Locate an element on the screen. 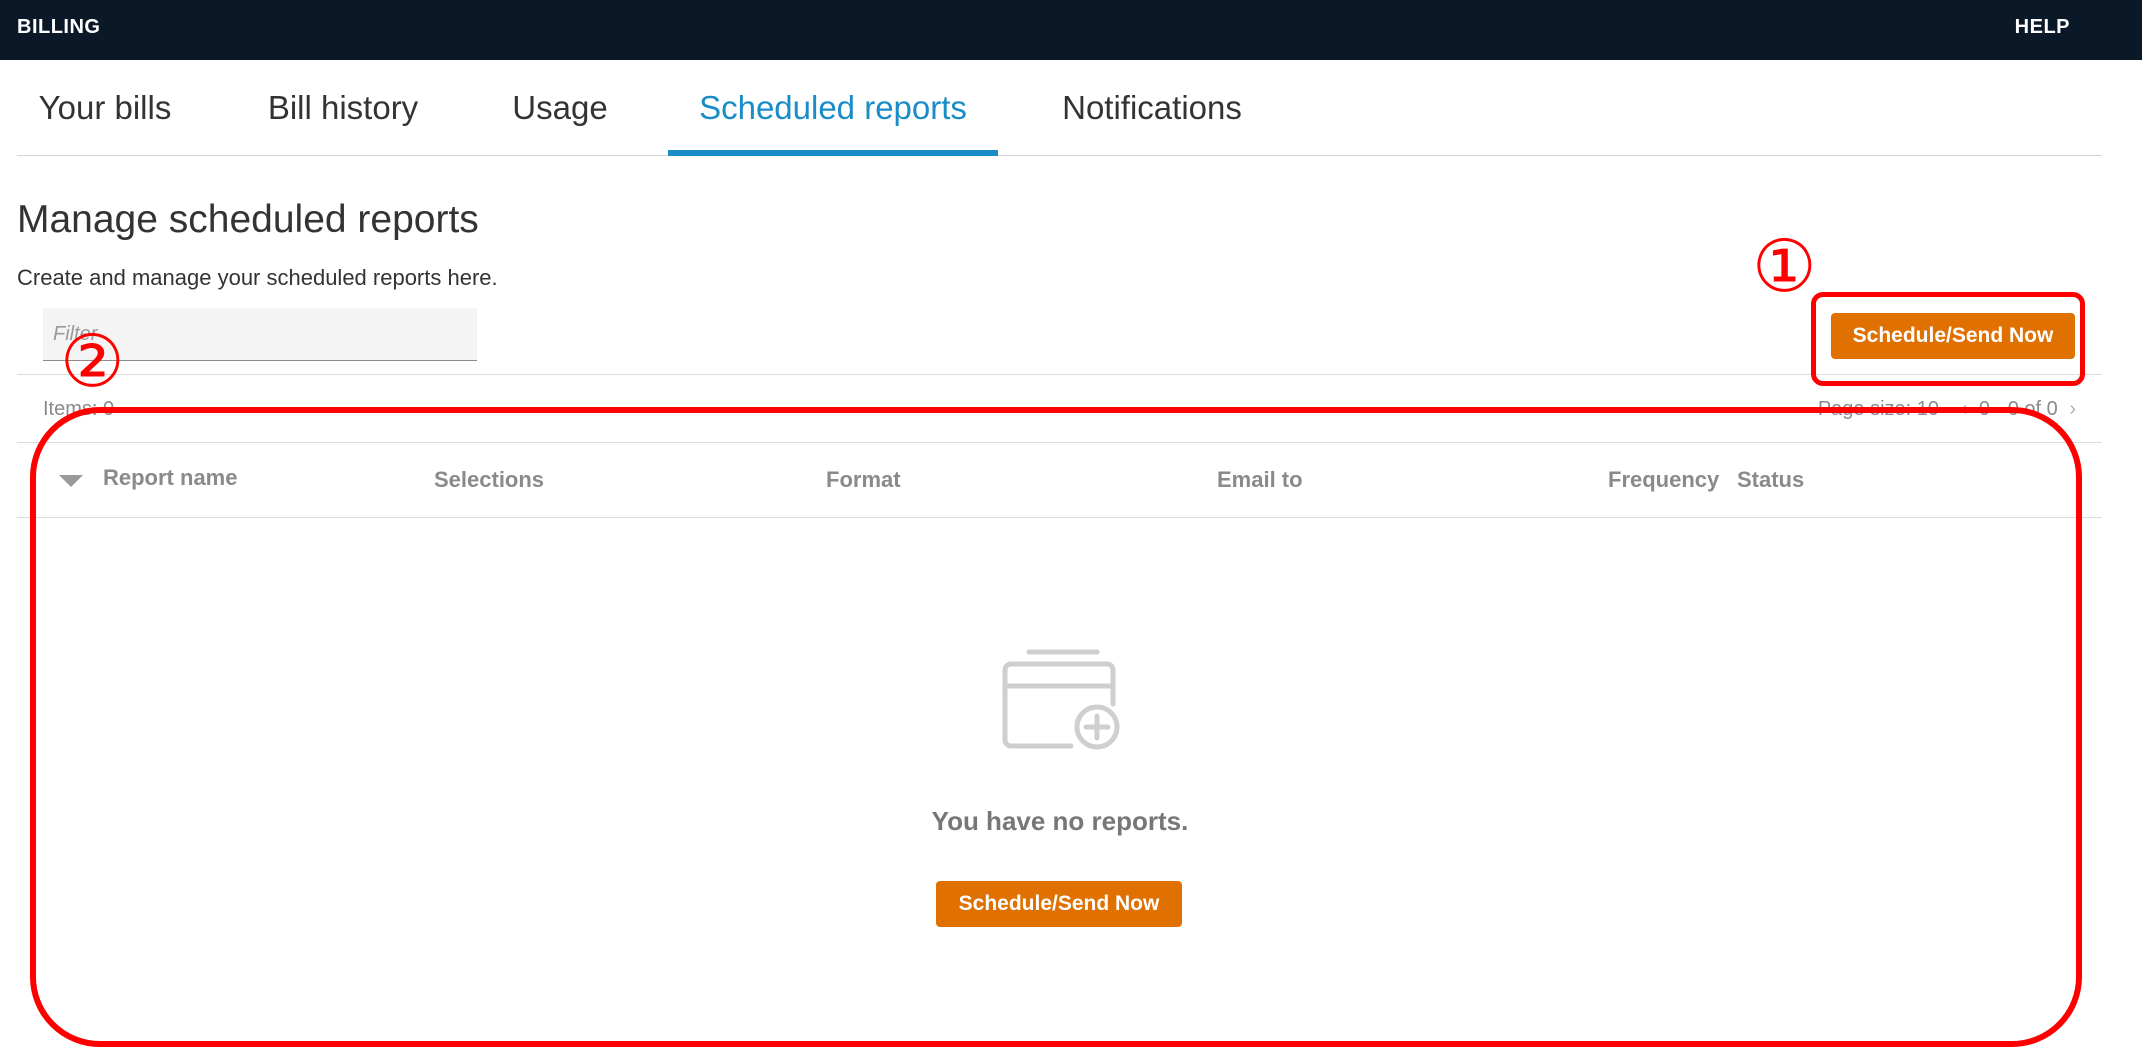 This screenshot has height=1050, width=2142. app-title: BILLING is located at coordinates (59, 27).